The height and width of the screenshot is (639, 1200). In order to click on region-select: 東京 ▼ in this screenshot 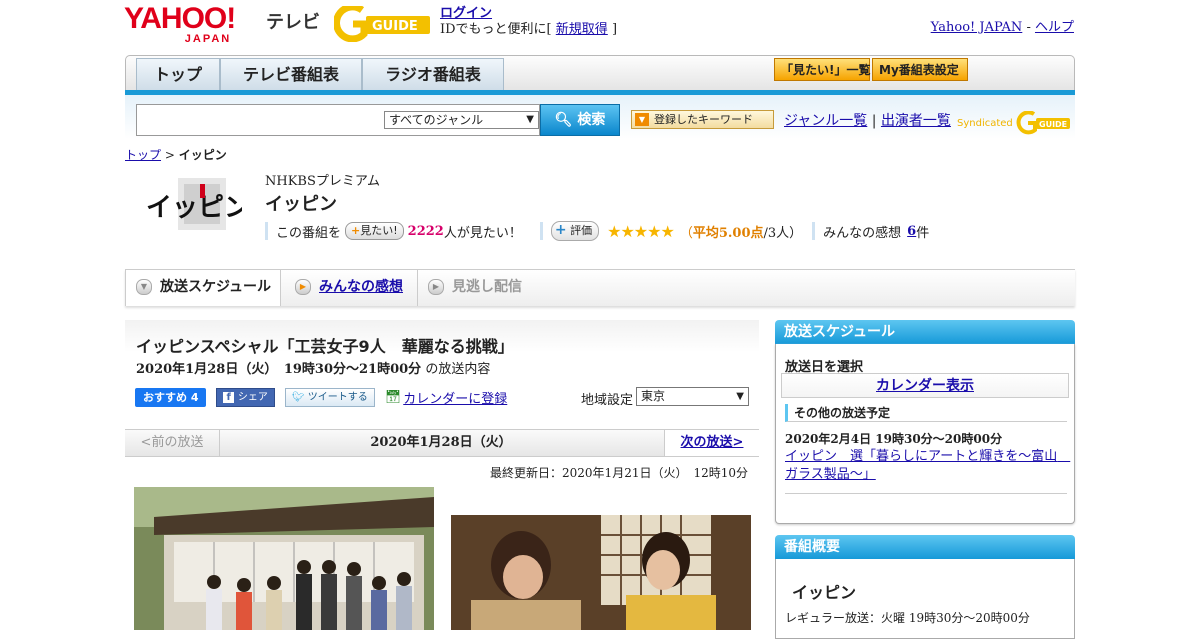, I will do `click(692, 396)`.